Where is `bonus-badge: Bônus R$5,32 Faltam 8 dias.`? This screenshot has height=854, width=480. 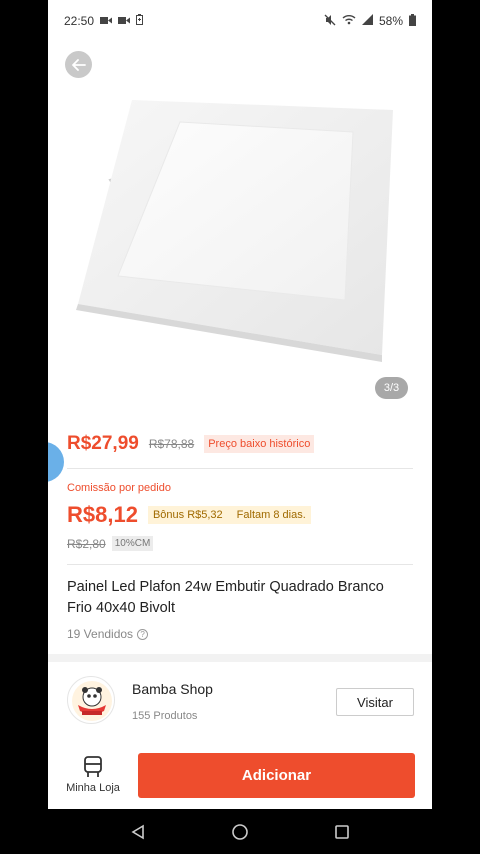 bonus-badge: Bônus R$5,32 Faltam 8 dias. is located at coordinates (229, 515).